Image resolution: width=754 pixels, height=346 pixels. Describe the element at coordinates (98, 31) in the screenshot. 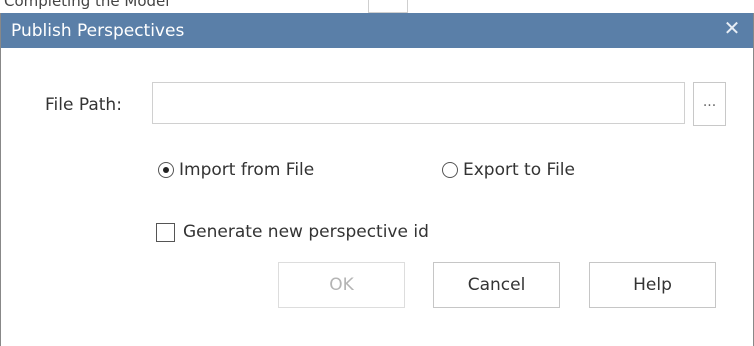

I see `dialog-title: Publish Perspectives` at that location.